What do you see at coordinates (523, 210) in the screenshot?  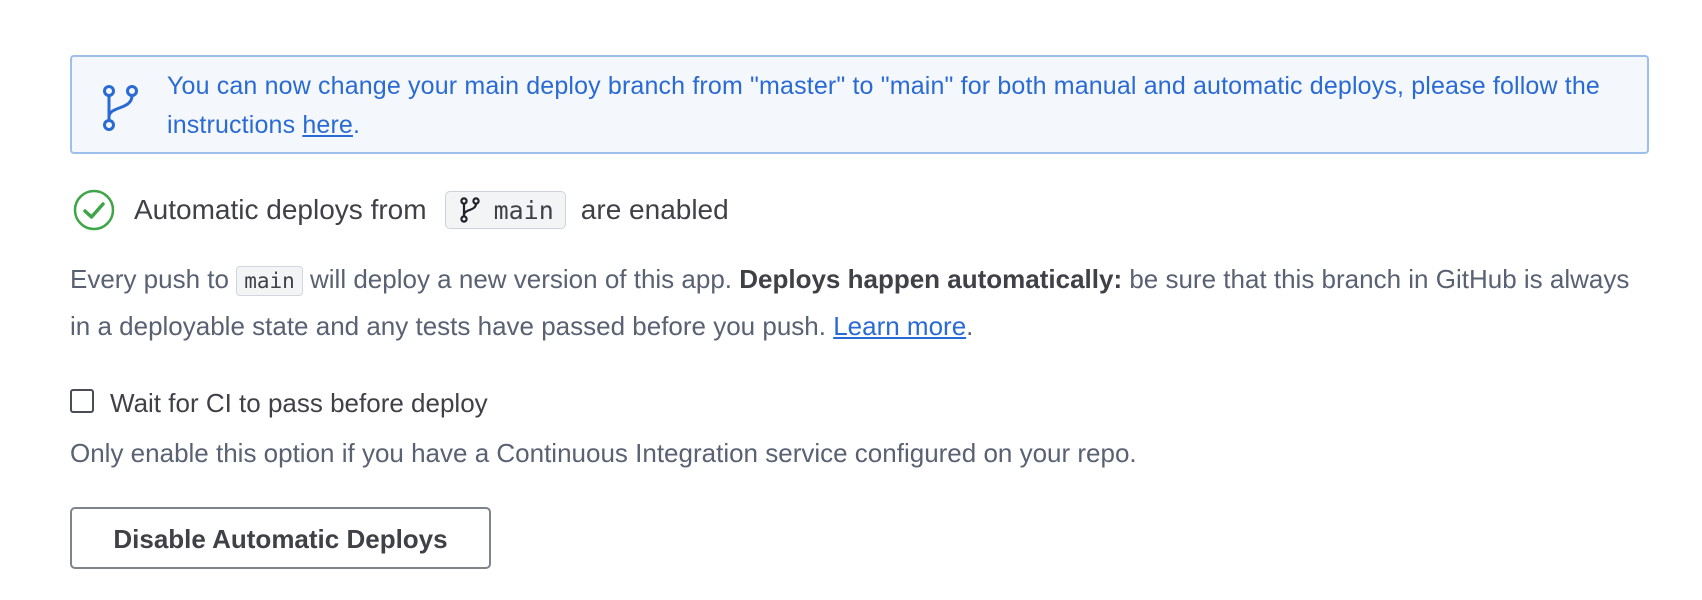 I see `branch-name: main` at bounding box center [523, 210].